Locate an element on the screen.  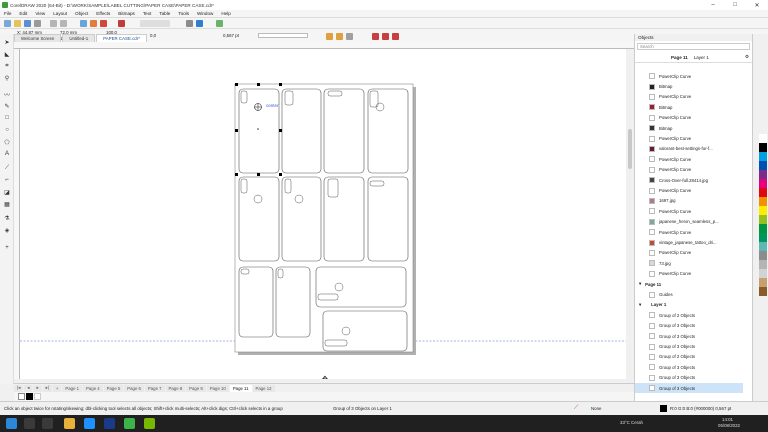
shape-tool-icon: ◣ is located at coordinates (7, 54).